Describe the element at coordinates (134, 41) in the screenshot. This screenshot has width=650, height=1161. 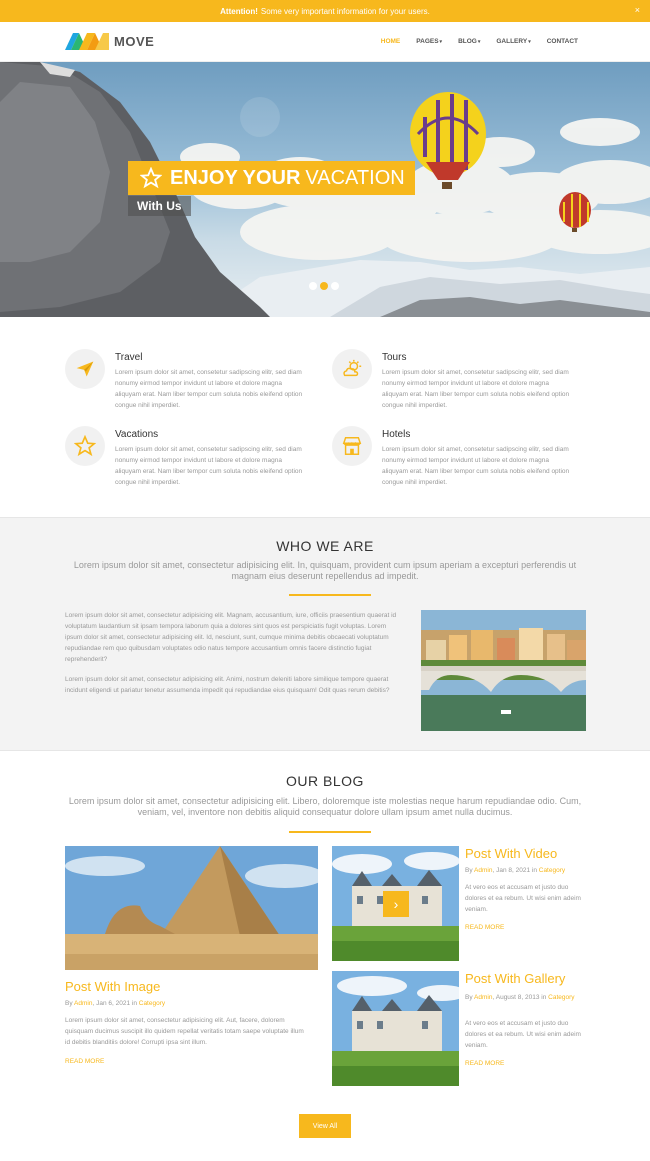
I see `logo-text: MOVE` at that location.